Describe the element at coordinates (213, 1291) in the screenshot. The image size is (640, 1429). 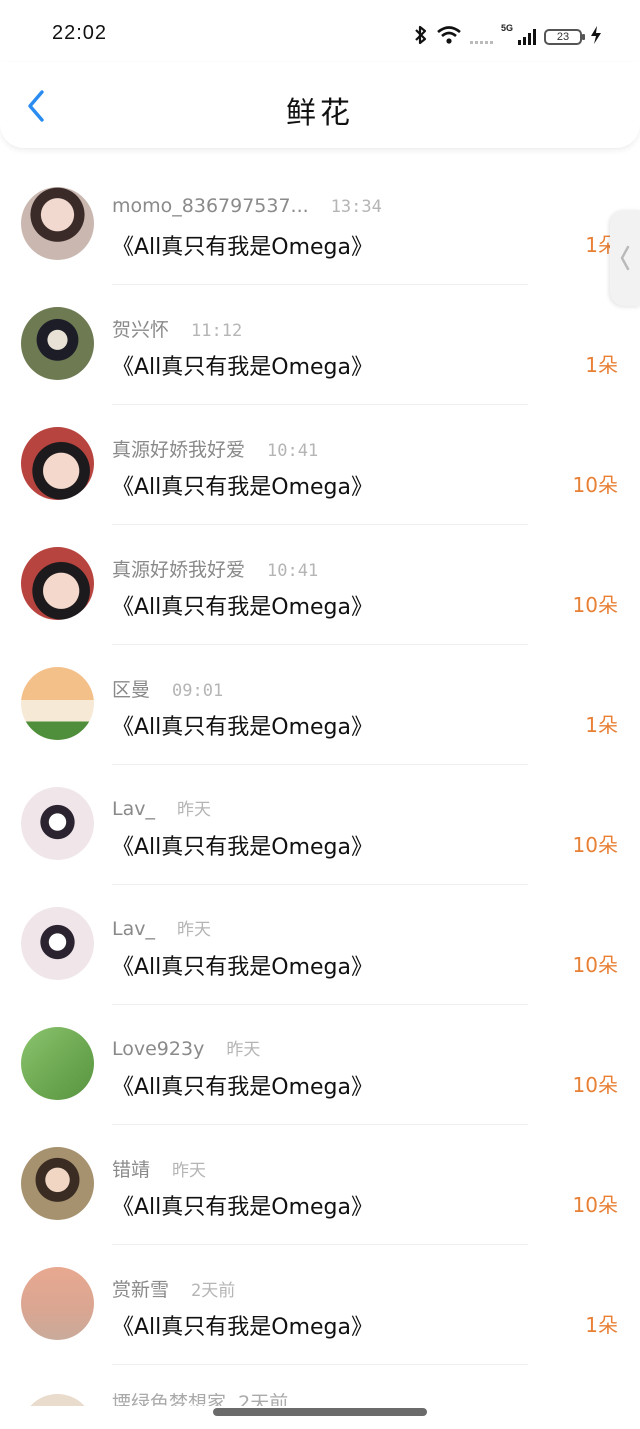
I see `timestamp: 2天前` at that location.